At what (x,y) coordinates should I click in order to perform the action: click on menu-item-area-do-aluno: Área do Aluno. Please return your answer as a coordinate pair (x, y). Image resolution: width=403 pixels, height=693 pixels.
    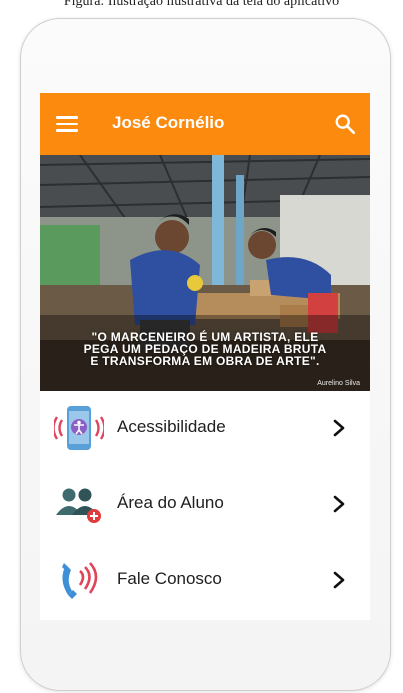
    Looking at the image, I should click on (205, 505).